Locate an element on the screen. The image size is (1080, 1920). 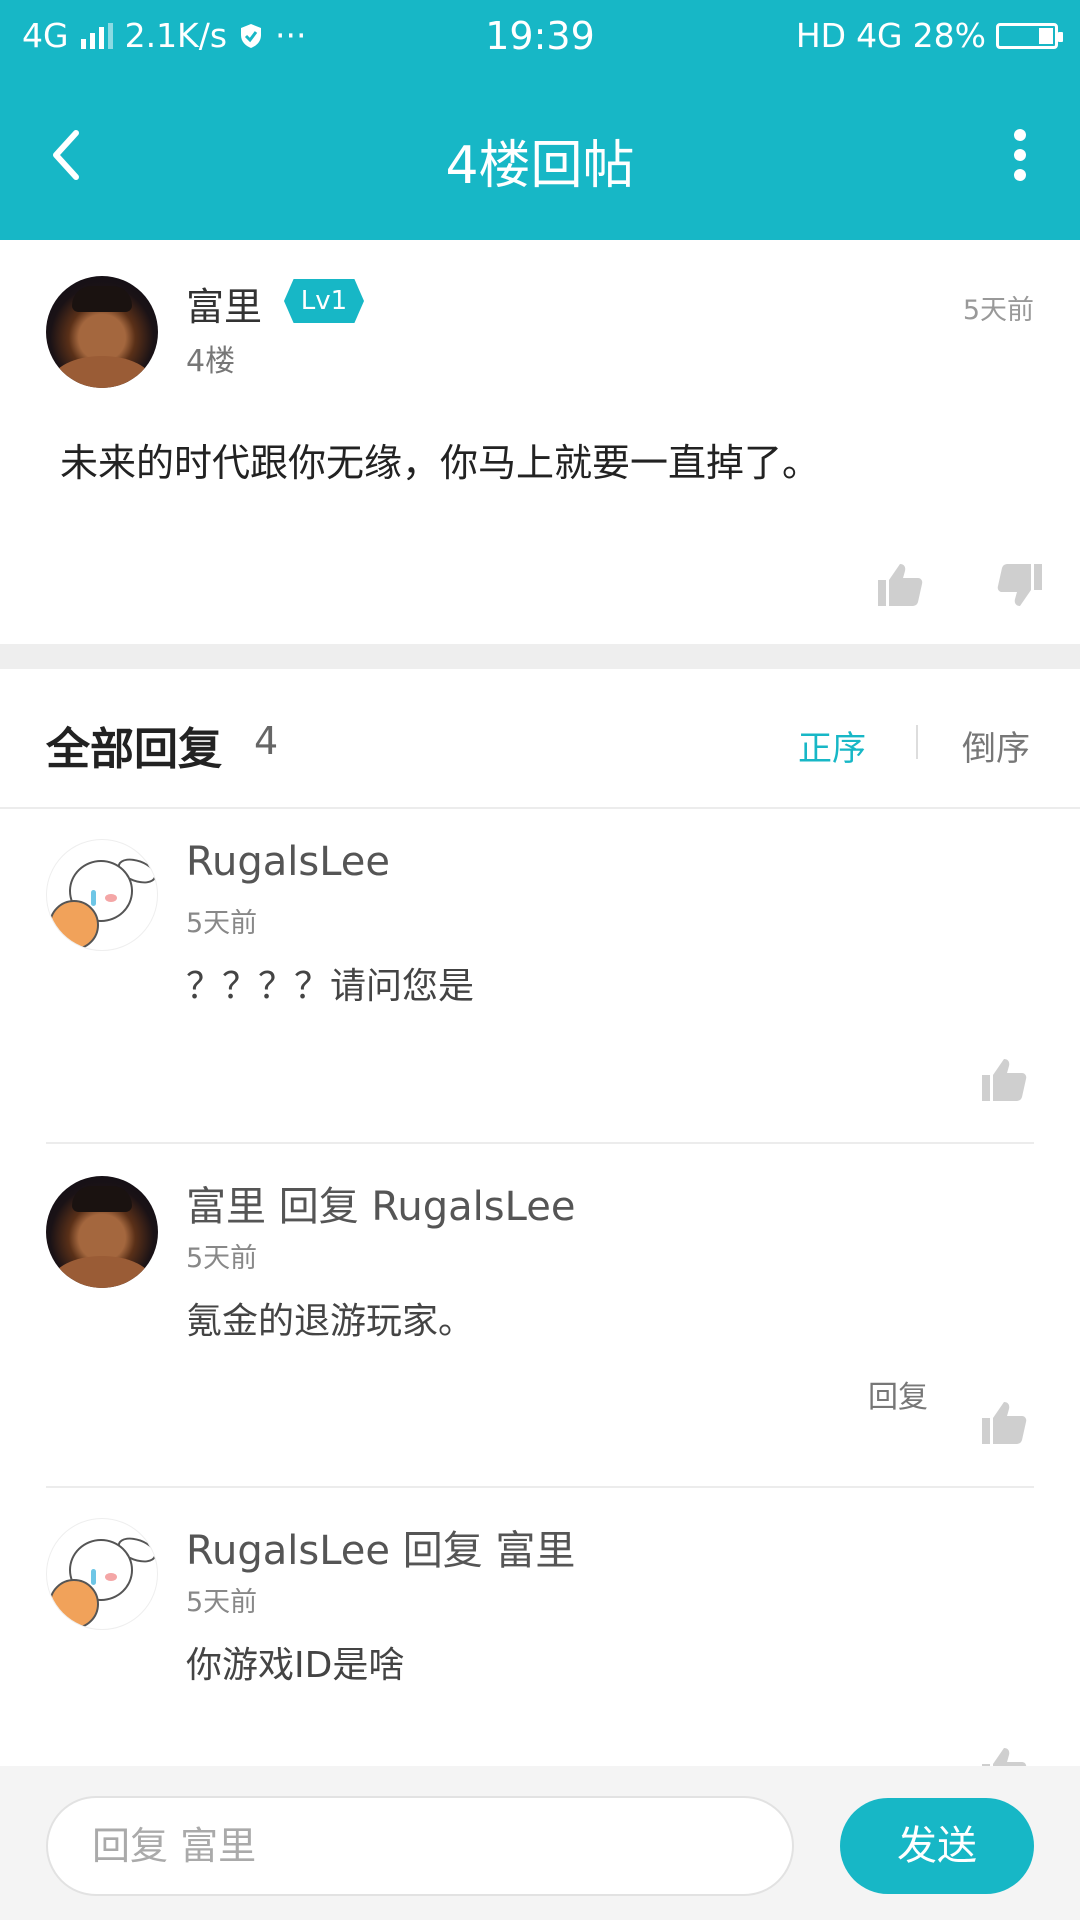
replies-header: 全部回复 4 正序 倒序 is located at coordinates (540, 739).